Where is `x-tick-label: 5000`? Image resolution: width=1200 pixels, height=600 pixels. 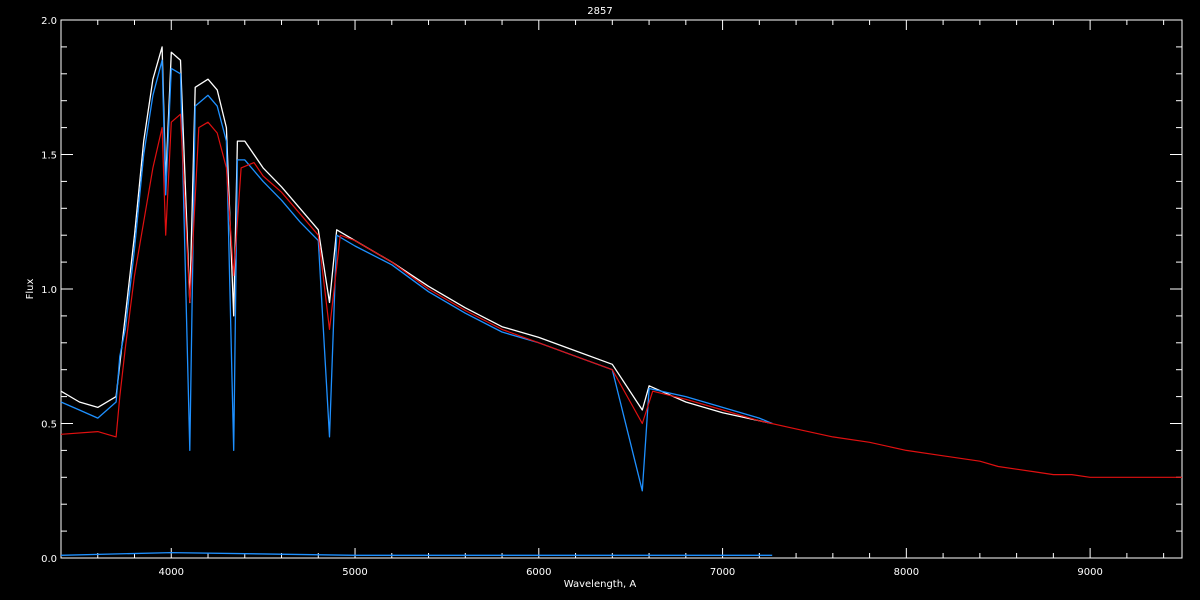
x-tick-label: 5000 is located at coordinates (354, 572).